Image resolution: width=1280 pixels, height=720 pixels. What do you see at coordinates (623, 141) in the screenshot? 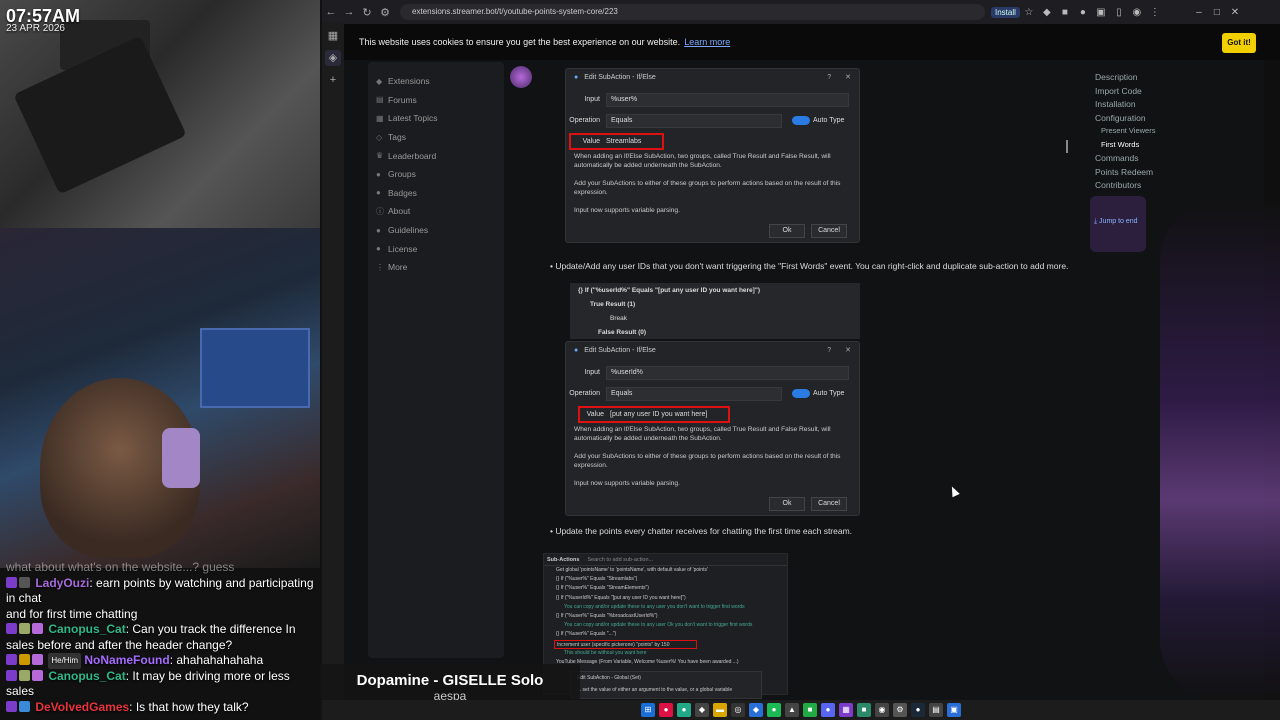
I see `value-field: Streamlabs` at bounding box center [623, 141].